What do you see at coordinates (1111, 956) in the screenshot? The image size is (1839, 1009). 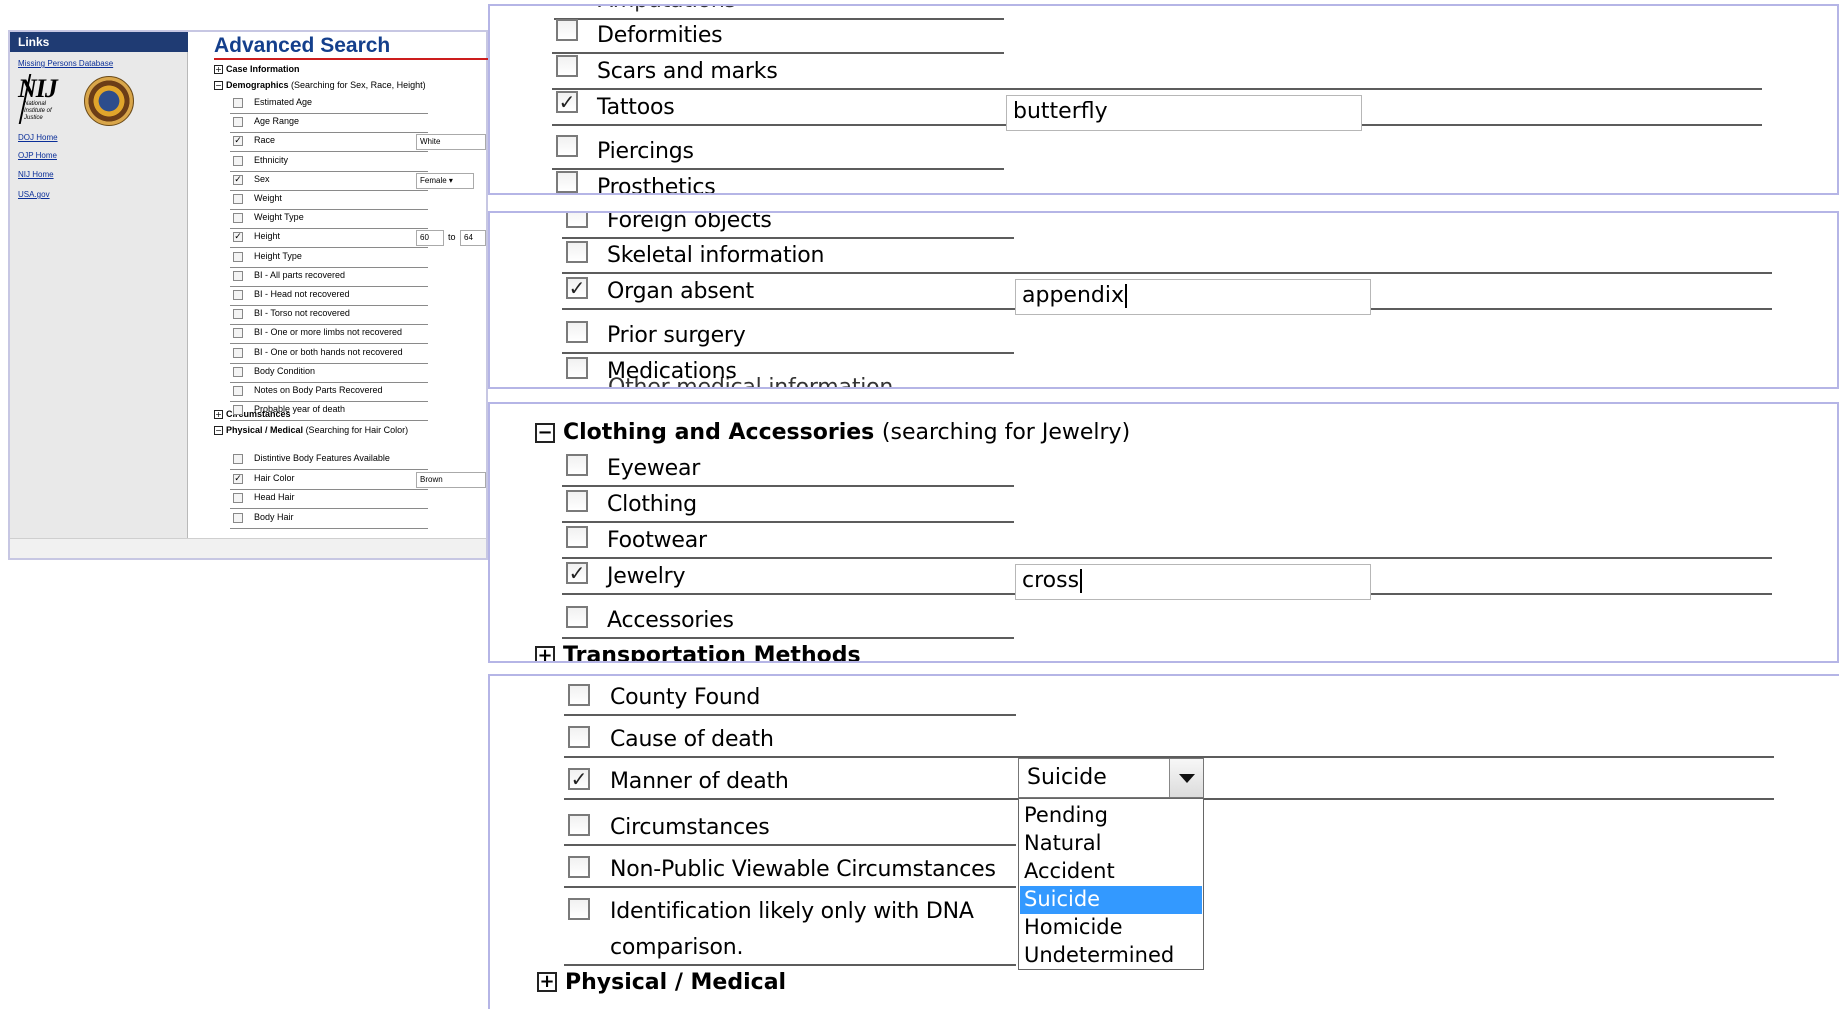 I see `option-undetermined: Undetermined` at bounding box center [1111, 956].